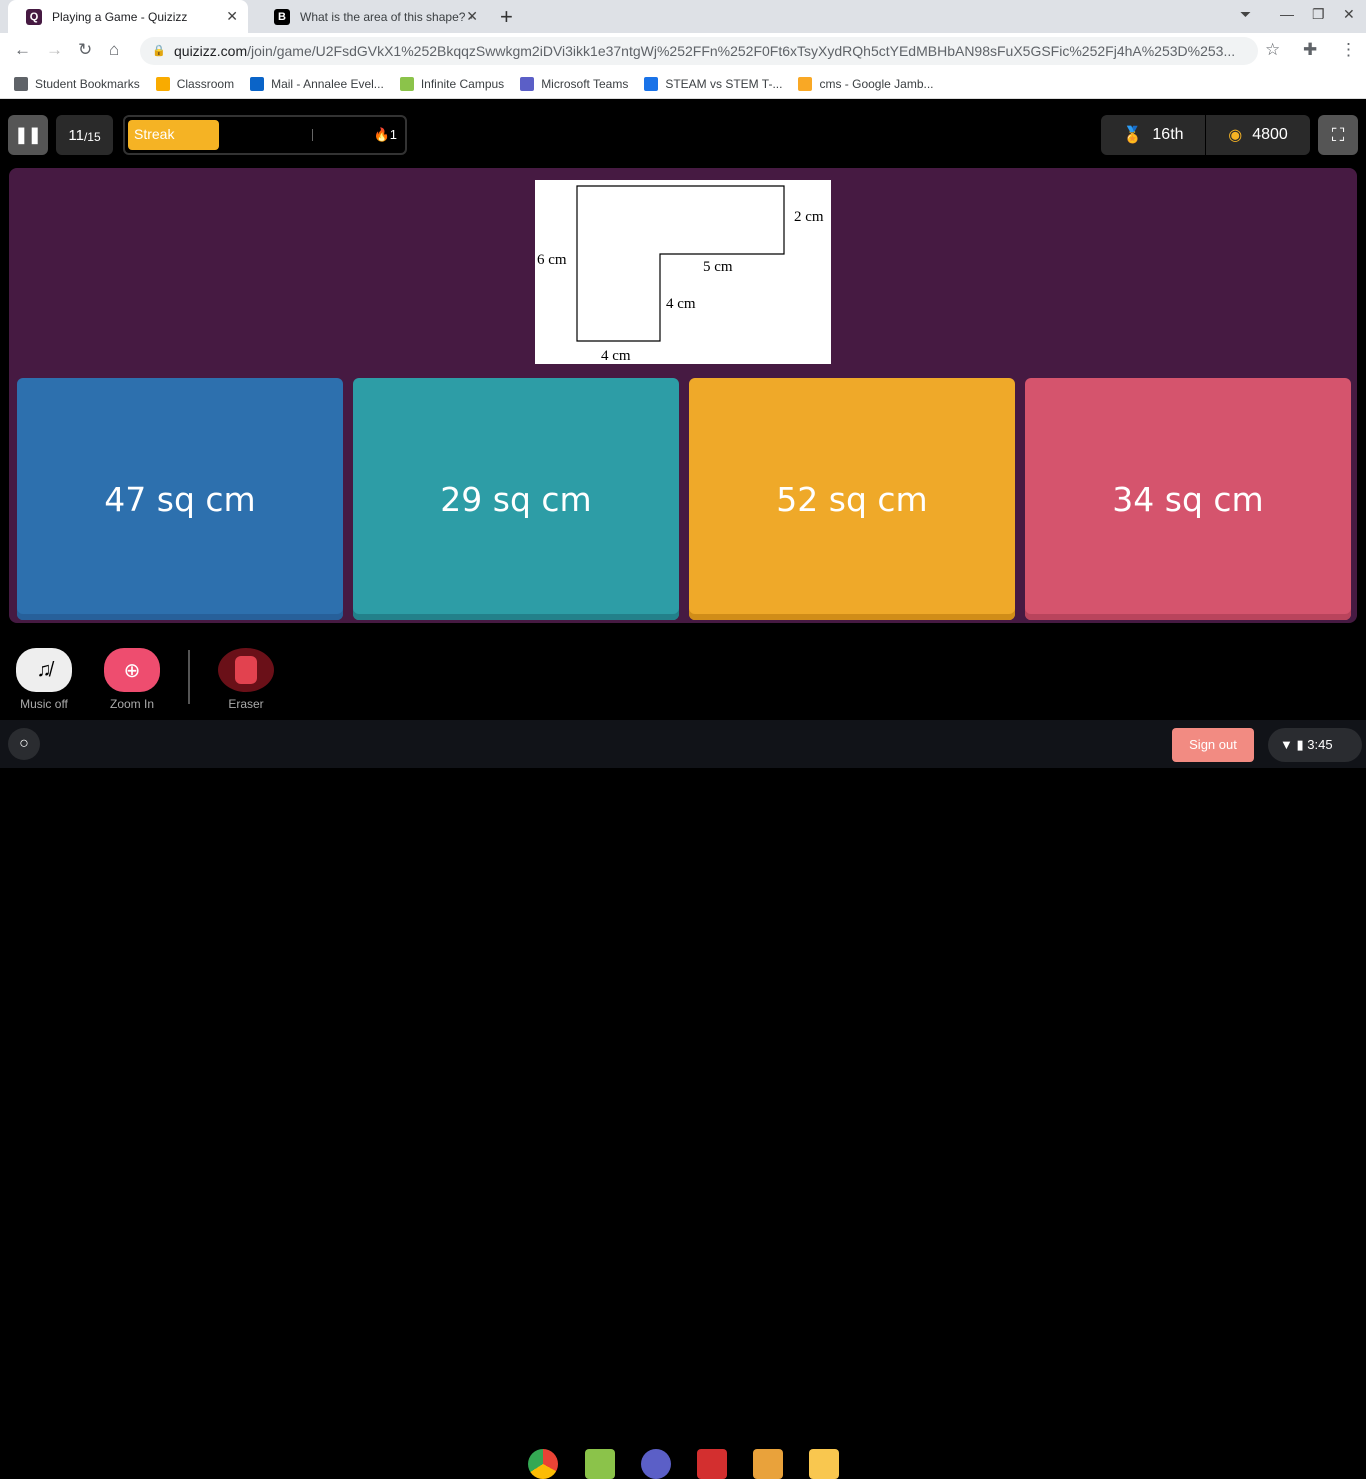 This screenshot has width=1366, height=1479. What do you see at coordinates (265, 135) in the screenshot?
I see `streak-bar: Streak 🔥1` at bounding box center [265, 135].